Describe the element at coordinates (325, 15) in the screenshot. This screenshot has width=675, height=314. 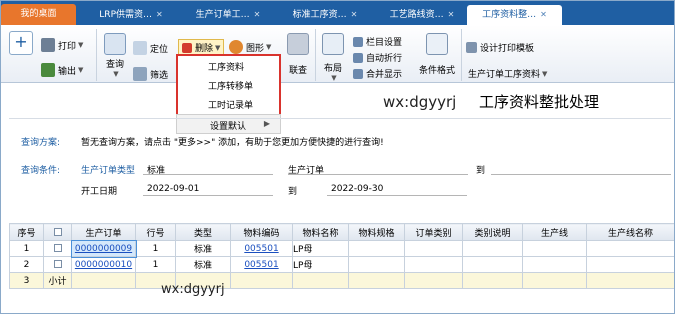
I see `tab-std-process: 标准工序资… ✕` at that location.